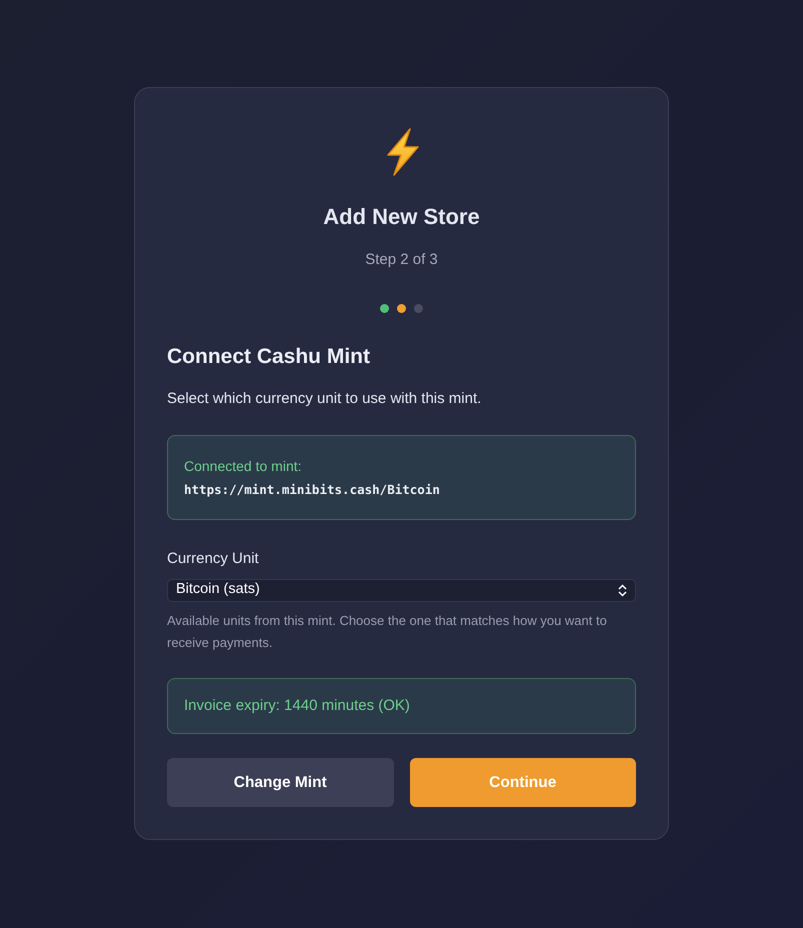 This screenshot has width=803, height=928. What do you see at coordinates (401, 706) in the screenshot?
I see `expiry-notice: Invoice expiry: 1440 minutes (OK)` at bounding box center [401, 706].